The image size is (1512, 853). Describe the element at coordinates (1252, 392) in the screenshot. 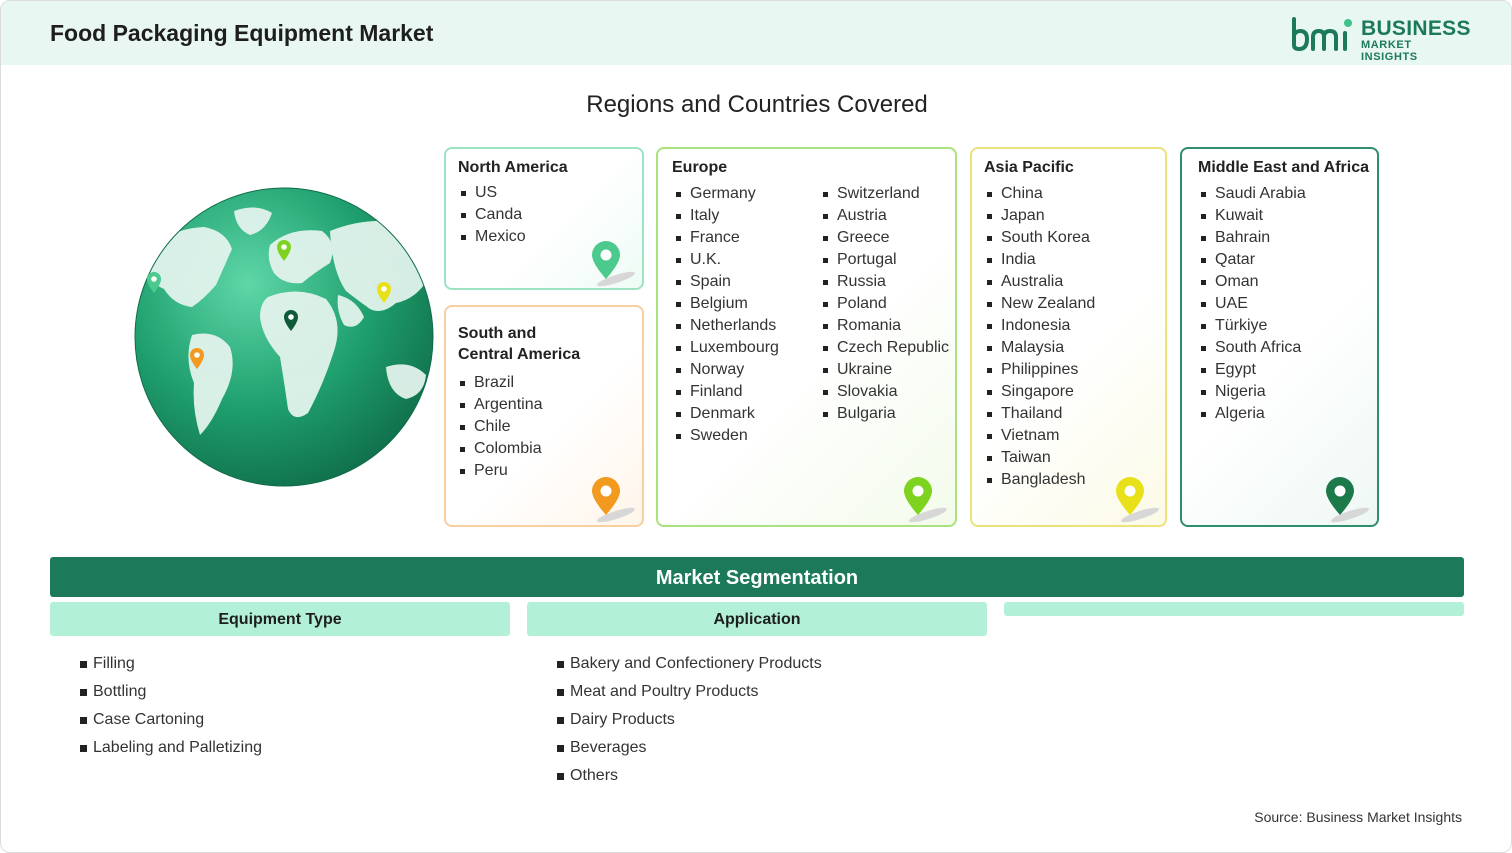

I see `country-item: Nigeria` at that location.